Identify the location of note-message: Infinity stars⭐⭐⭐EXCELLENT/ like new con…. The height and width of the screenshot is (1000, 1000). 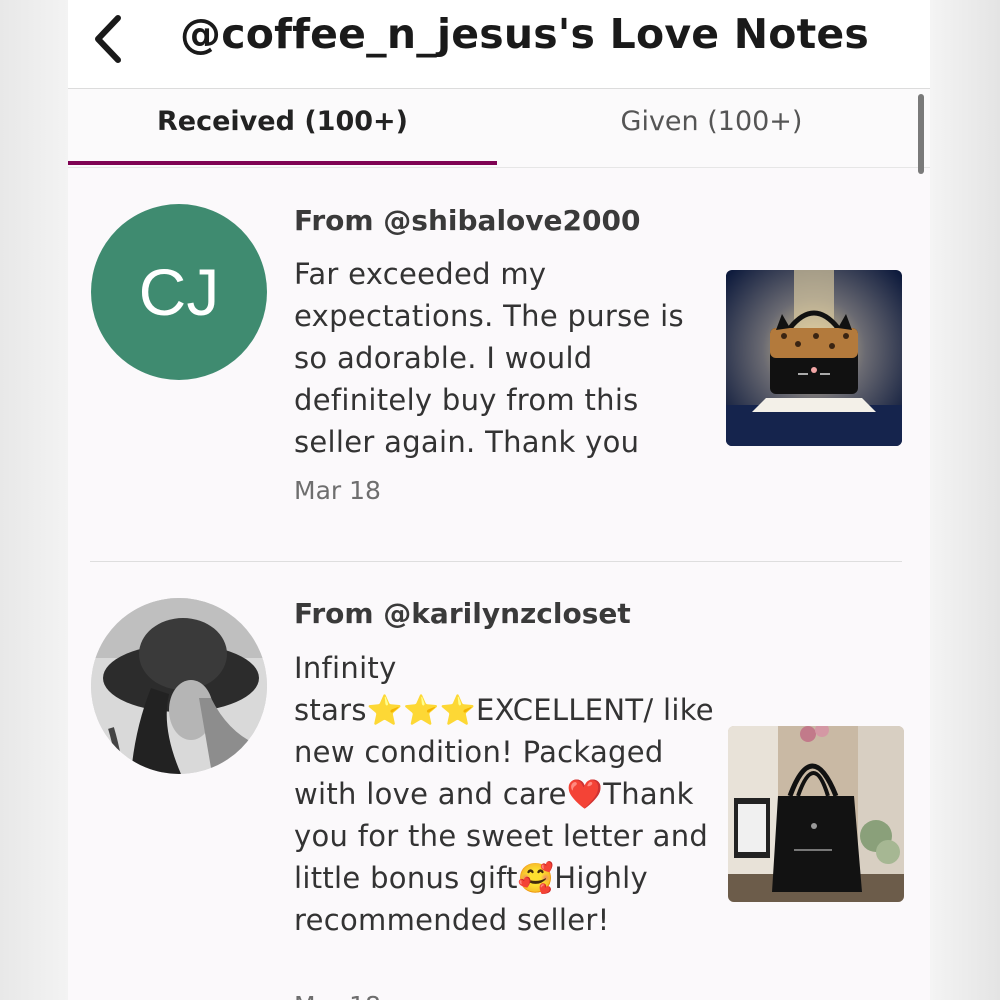
(504, 794).